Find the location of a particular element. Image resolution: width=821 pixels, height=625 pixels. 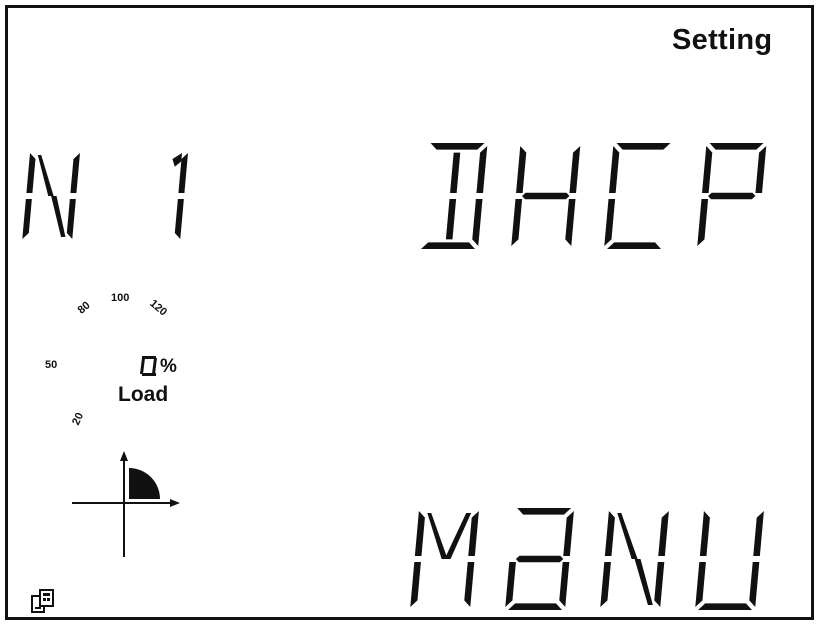

communication-icon is located at coordinates (42, 601).